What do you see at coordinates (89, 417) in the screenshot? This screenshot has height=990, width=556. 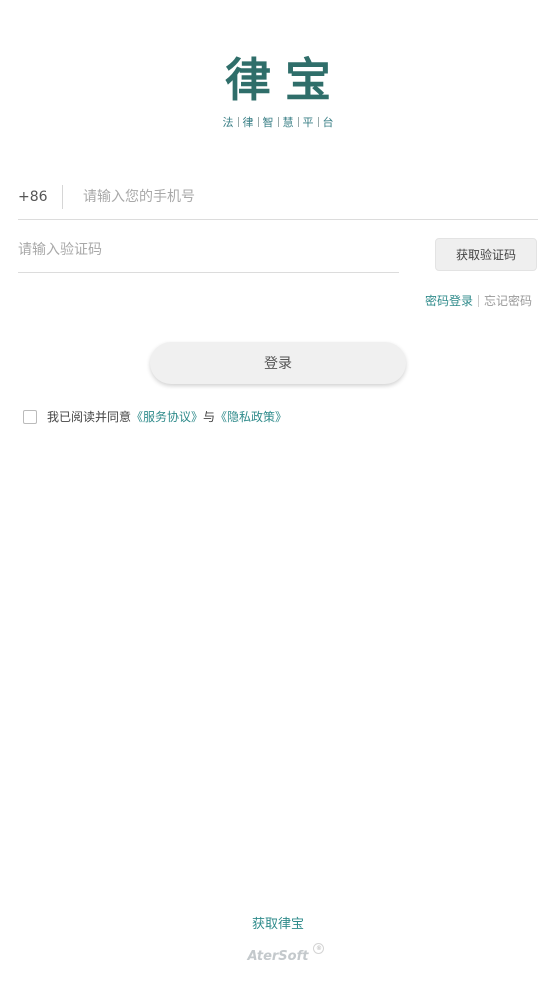 I see `agreement-prefix: 我已阅读并同意` at bounding box center [89, 417].